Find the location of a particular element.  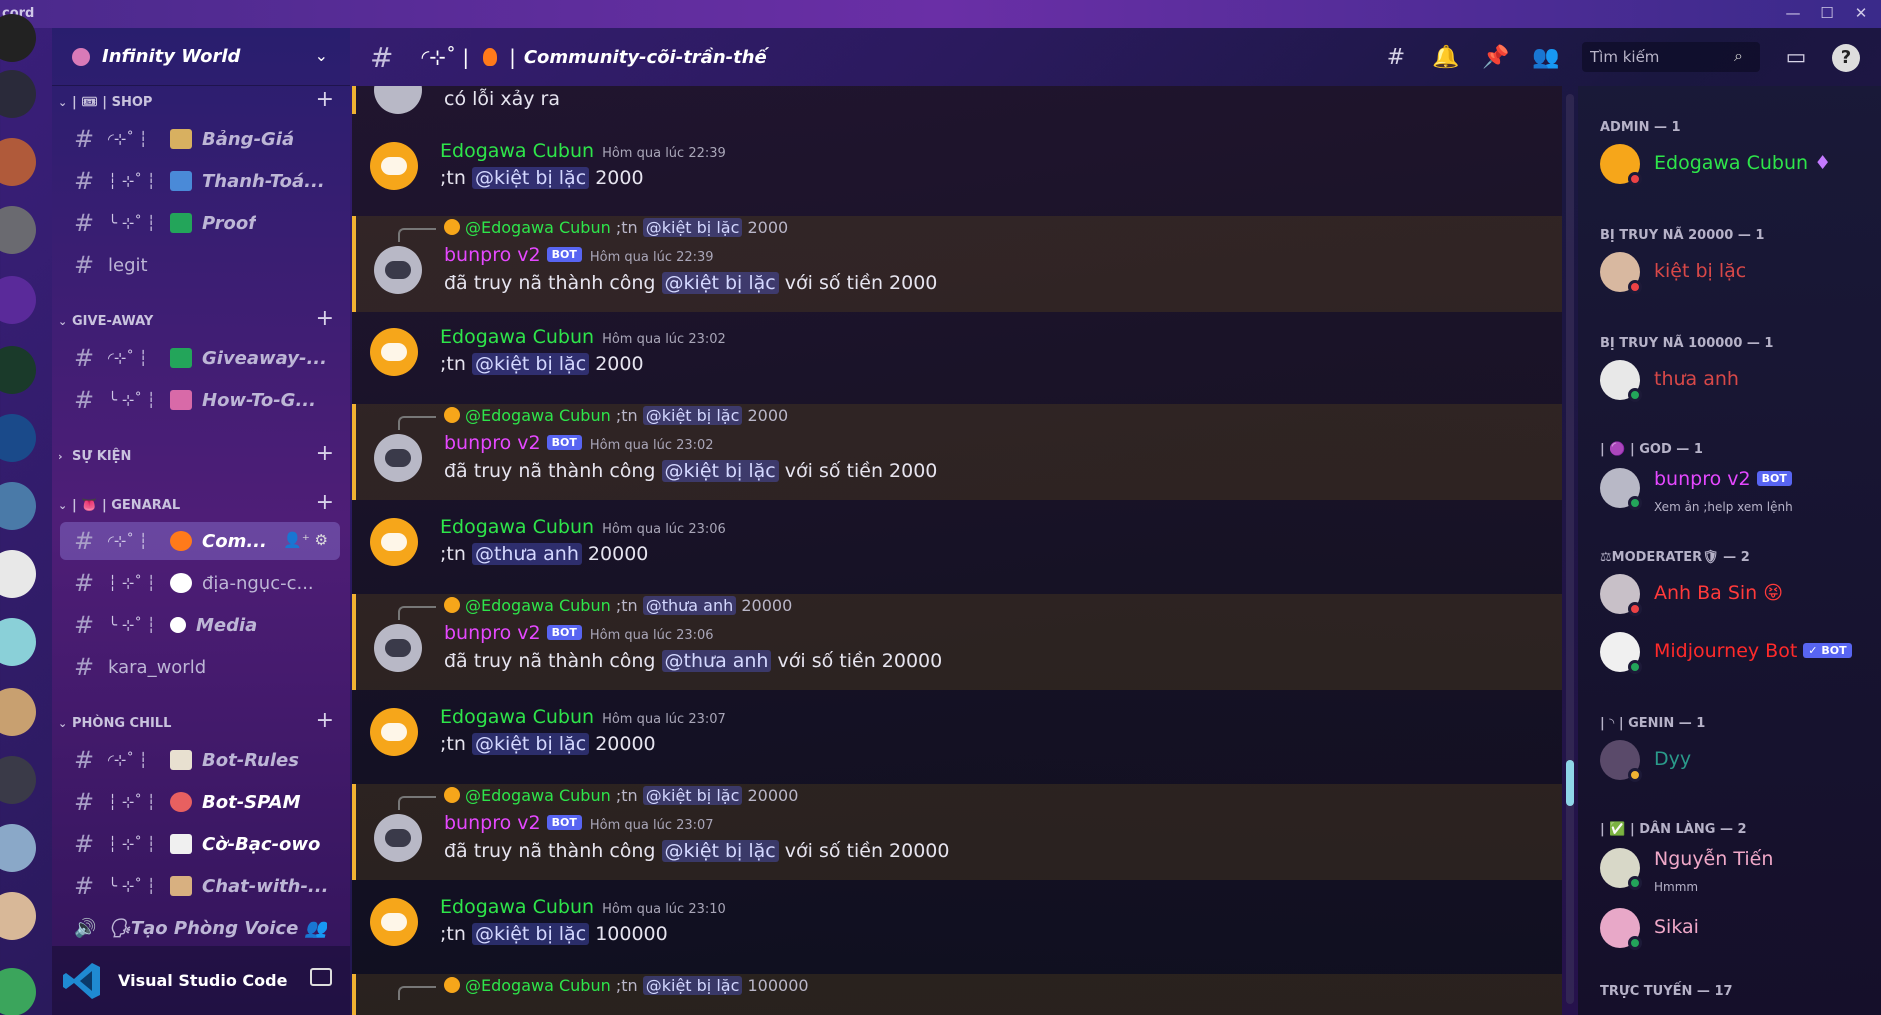

channel-item: # ◜⊹˚ ┆ Bot-Rules is located at coordinates (200, 760).